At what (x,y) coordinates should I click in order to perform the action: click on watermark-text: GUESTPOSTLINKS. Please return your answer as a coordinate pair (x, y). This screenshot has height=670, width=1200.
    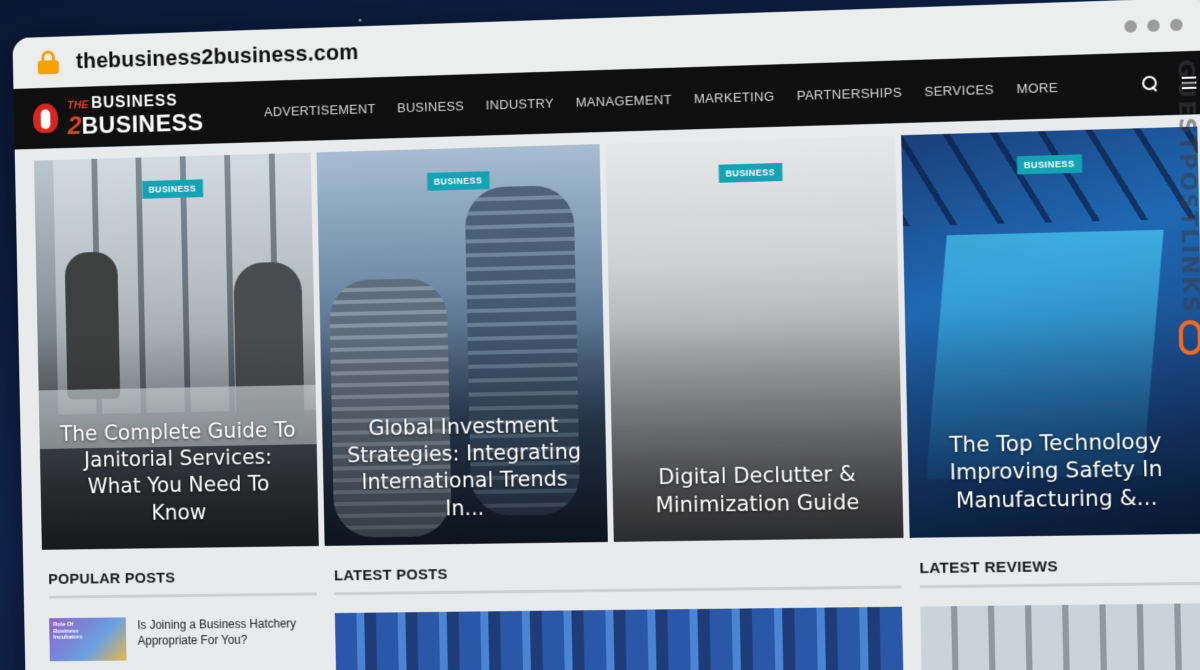
    Looking at the image, I should click on (1185, 187).